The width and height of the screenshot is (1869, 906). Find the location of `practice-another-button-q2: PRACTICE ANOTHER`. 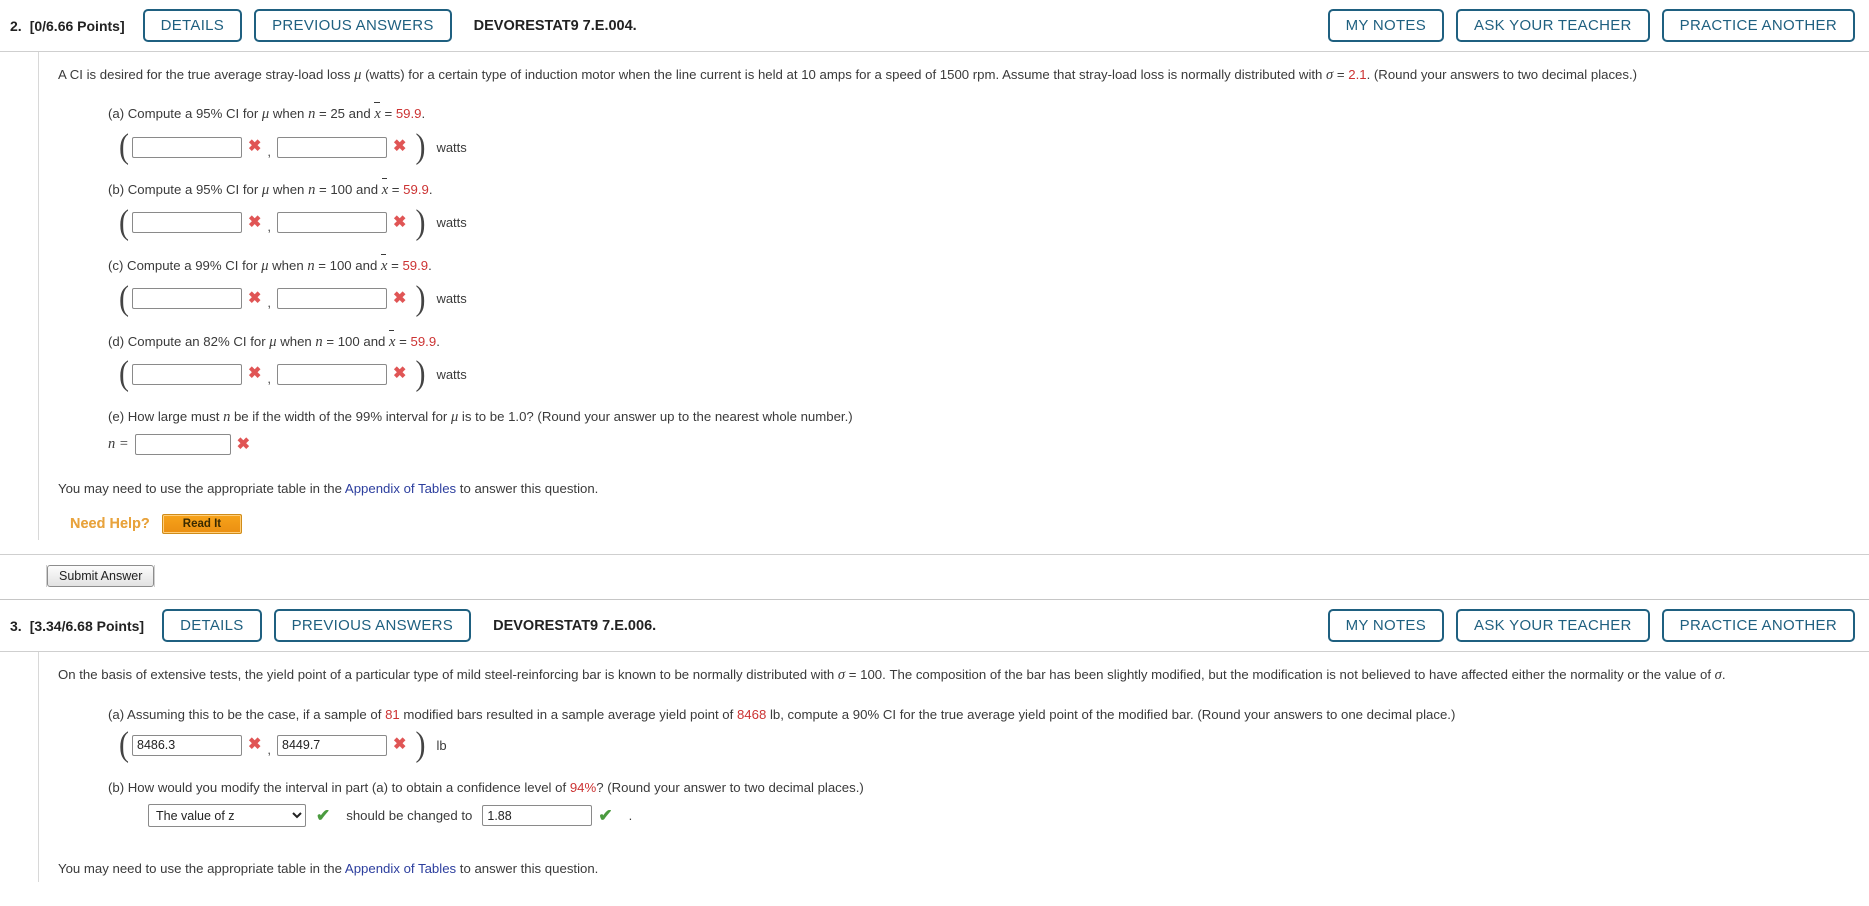

practice-another-button-q2: PRACTICE ANOTHER is located at coordinates (1758, 25).